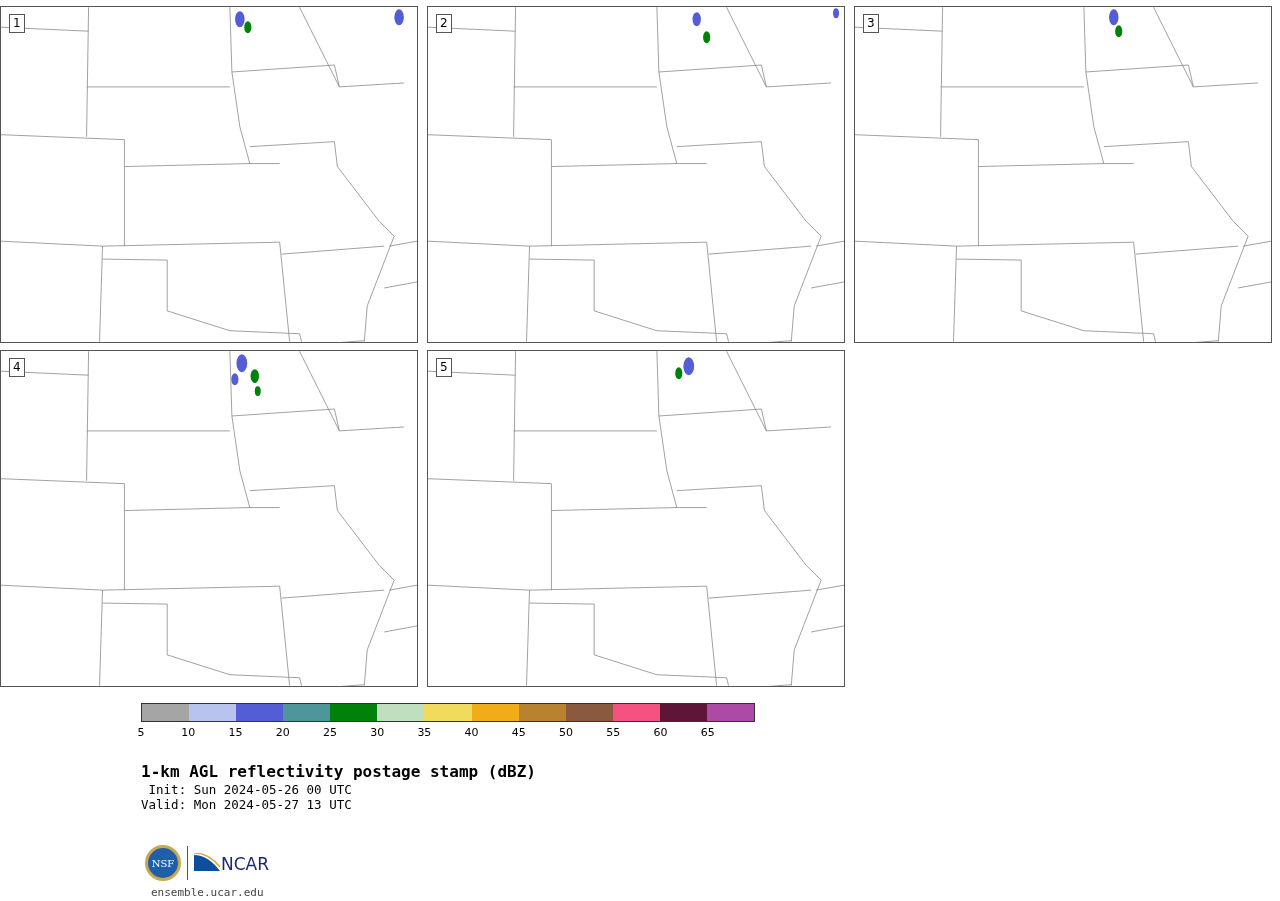 This screenshot has height=901, width=1280. I want to click on scale-tick-label: 5, so click(141, 732).